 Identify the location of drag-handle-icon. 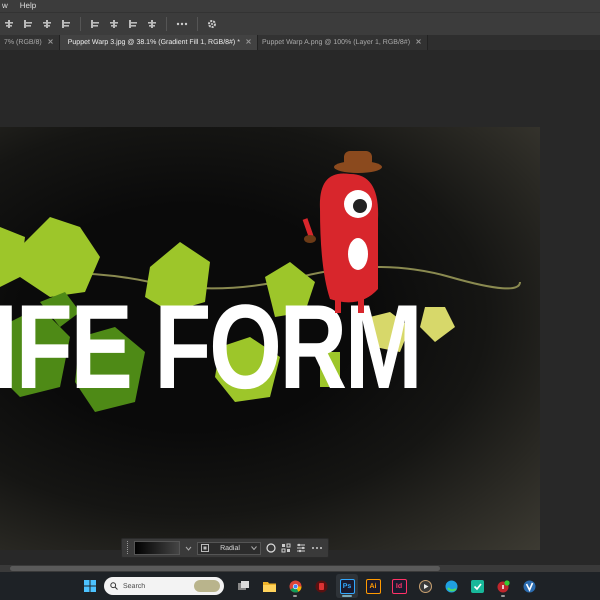
(127, 548).